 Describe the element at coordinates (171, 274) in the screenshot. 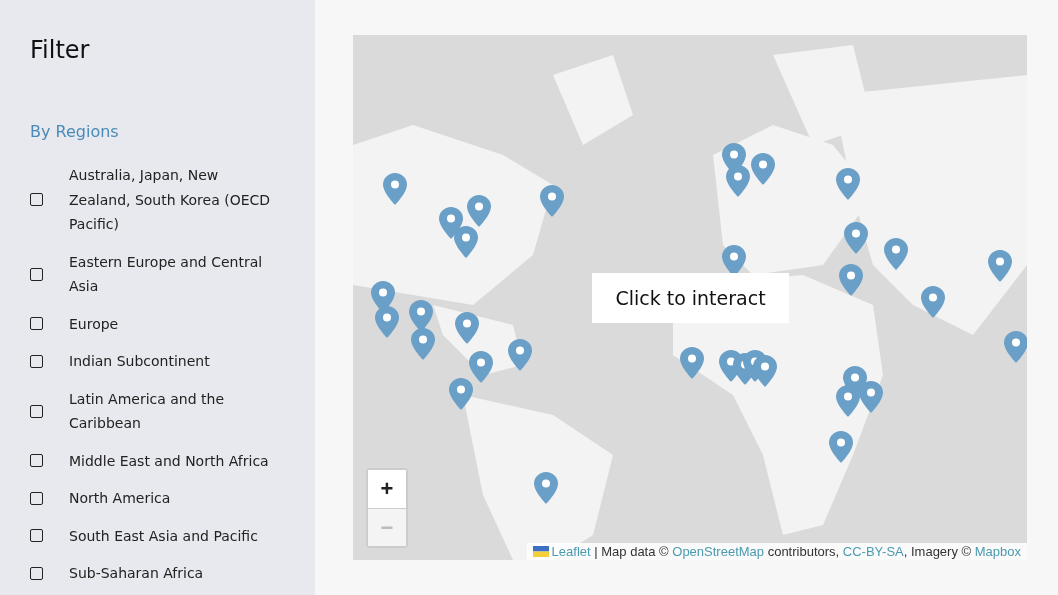

I see `region-label: Eastern Europe and Central Asia` at that location.